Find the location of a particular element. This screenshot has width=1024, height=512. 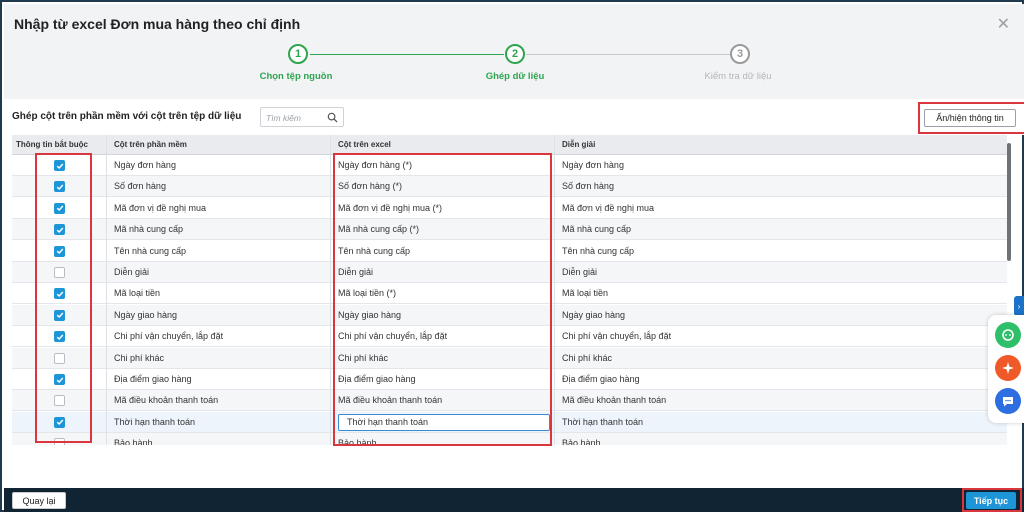

widget-panel is located at coordinates (1006, 369).